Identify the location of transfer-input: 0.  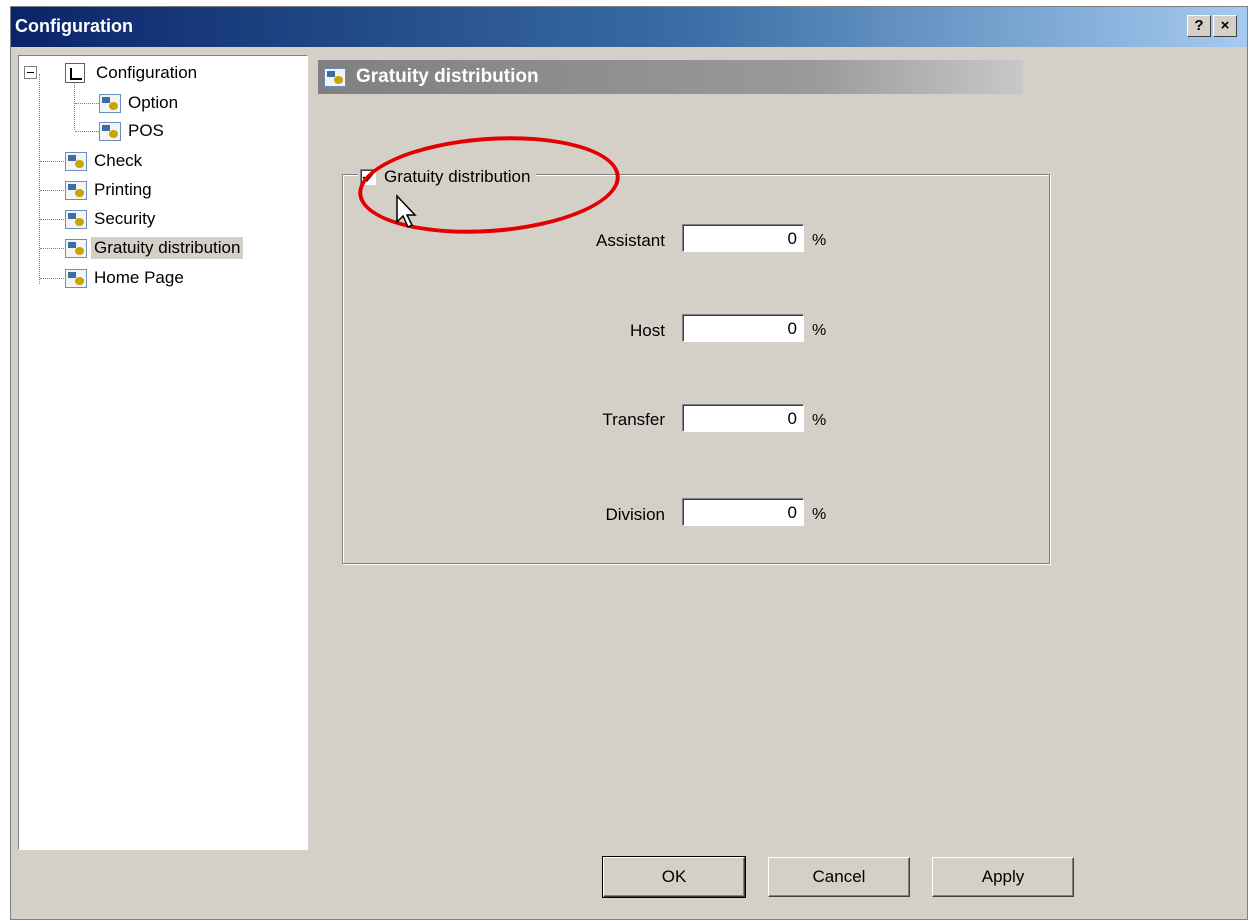
(743, 418).